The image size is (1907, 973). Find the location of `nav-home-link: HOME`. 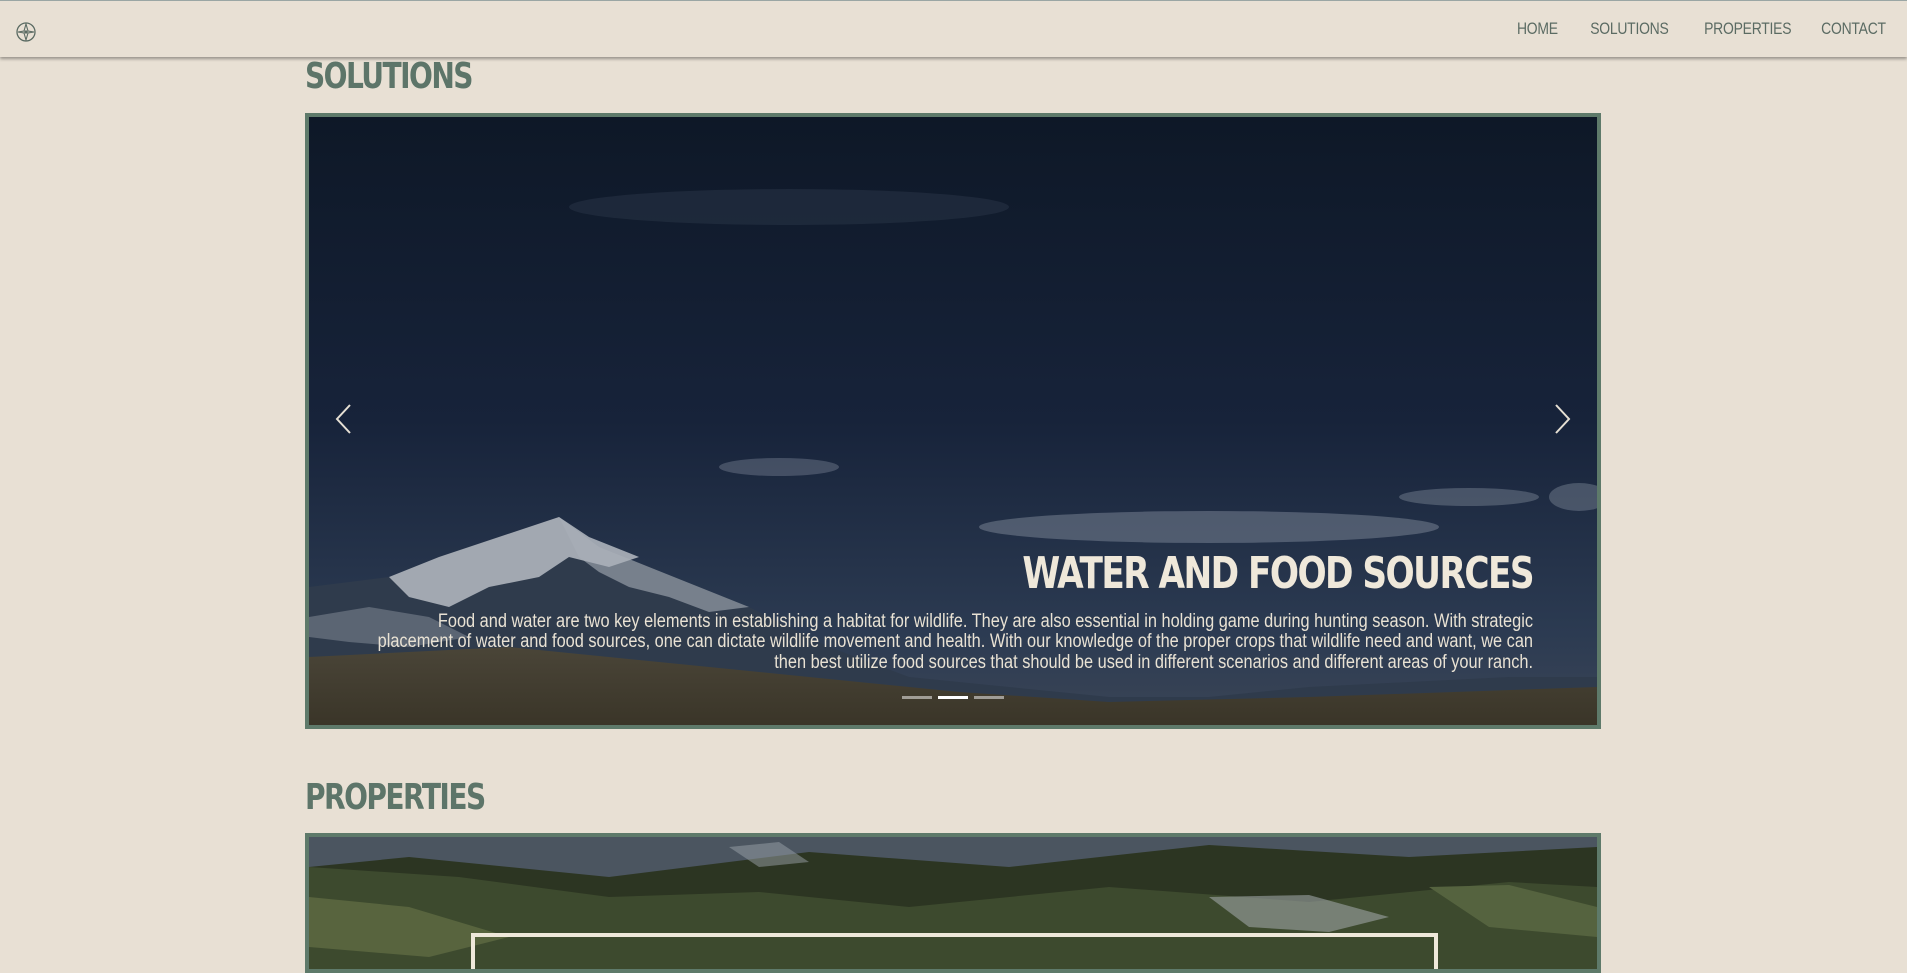

nav-home-link: HOME is located at coordinates (1537, 29).